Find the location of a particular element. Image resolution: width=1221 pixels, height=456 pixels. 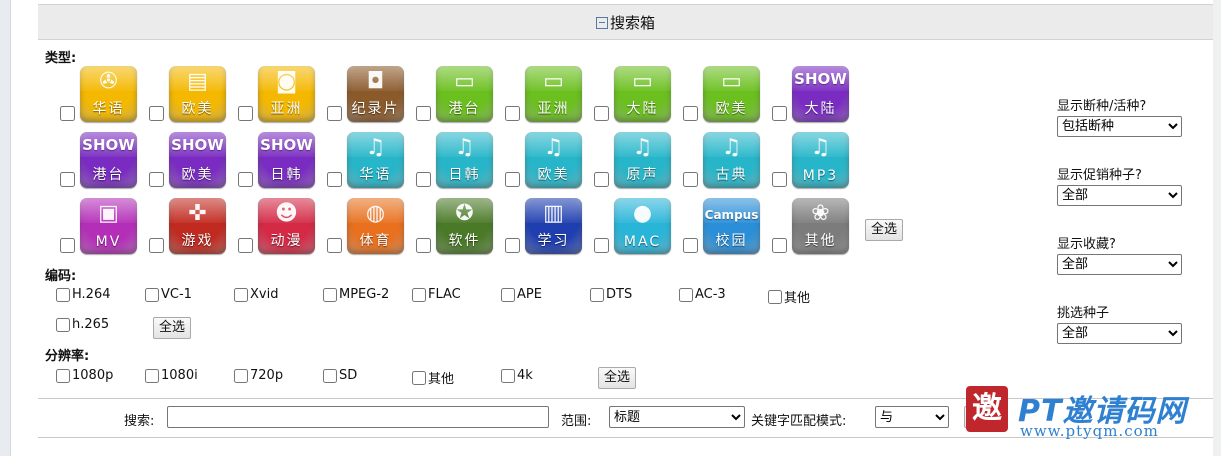

resolution-option: 4k is located at coordinates (517, 375).